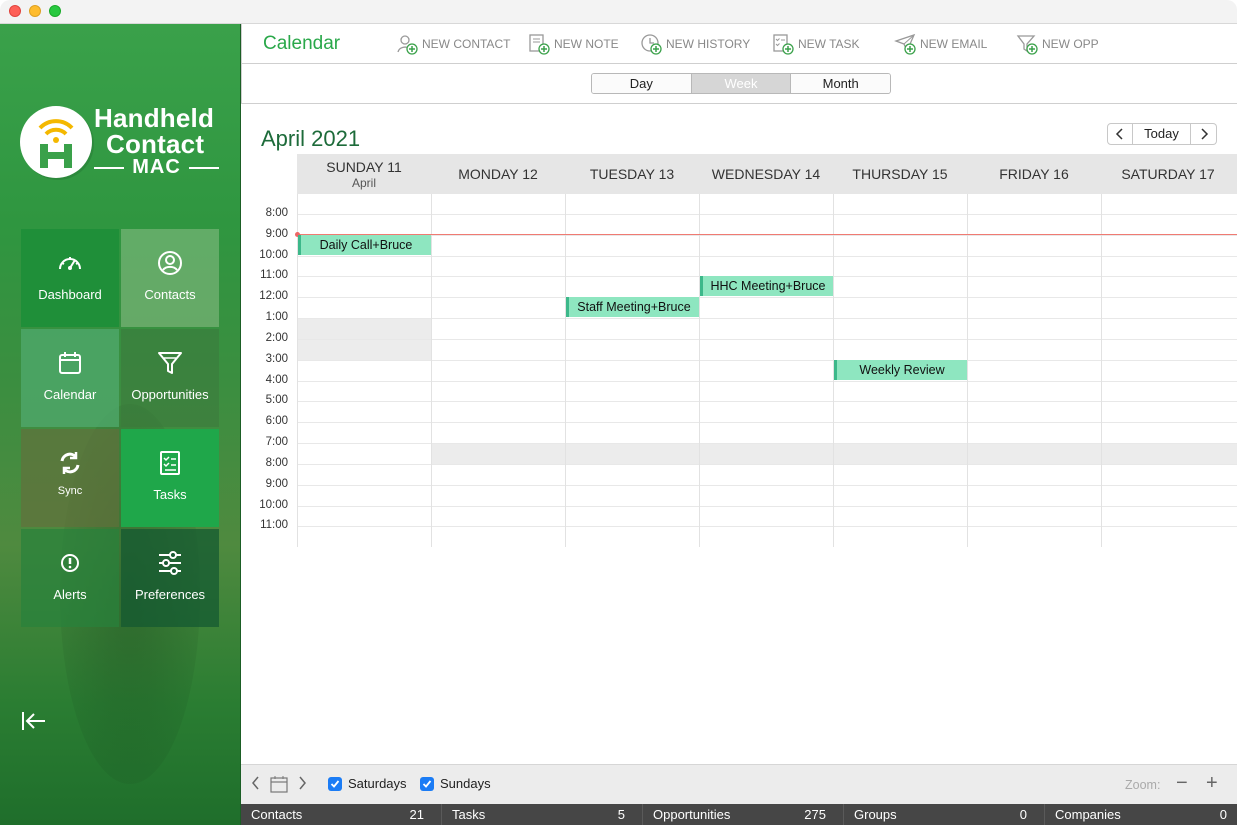 This screenshot has width=1237, height=825. Describe the element at coordinates (900, 370) in the screenshot. I see `event-weekly-review: Weekly Review` at that location.